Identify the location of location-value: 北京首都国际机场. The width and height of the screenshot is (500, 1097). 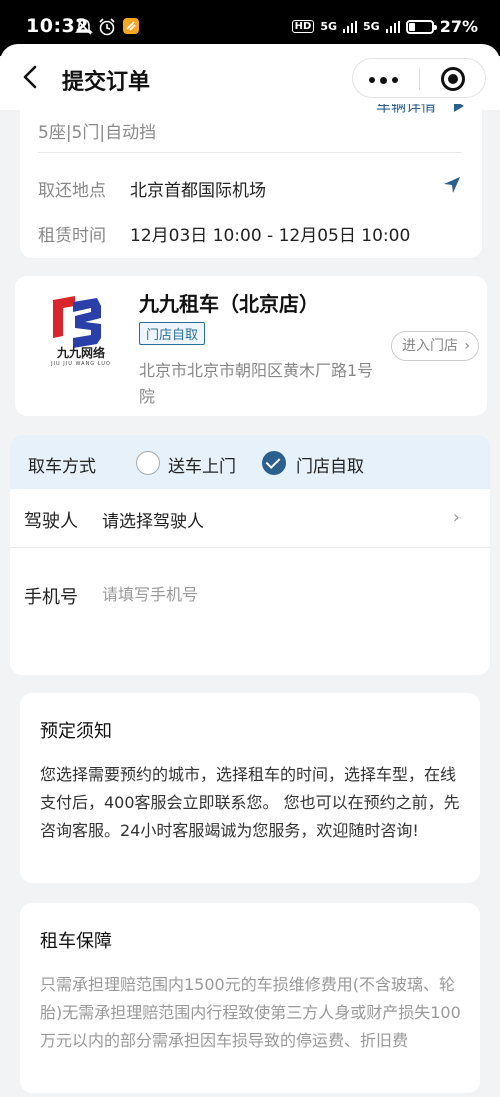
(198, 191).